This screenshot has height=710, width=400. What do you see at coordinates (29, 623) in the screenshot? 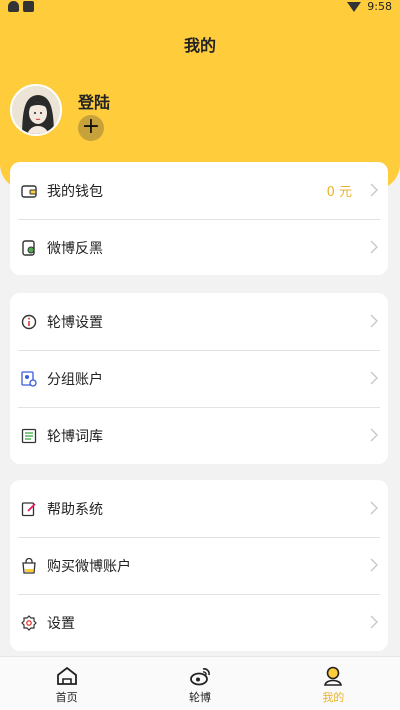
I see `gear-icon` at bounding box center [29, 623].